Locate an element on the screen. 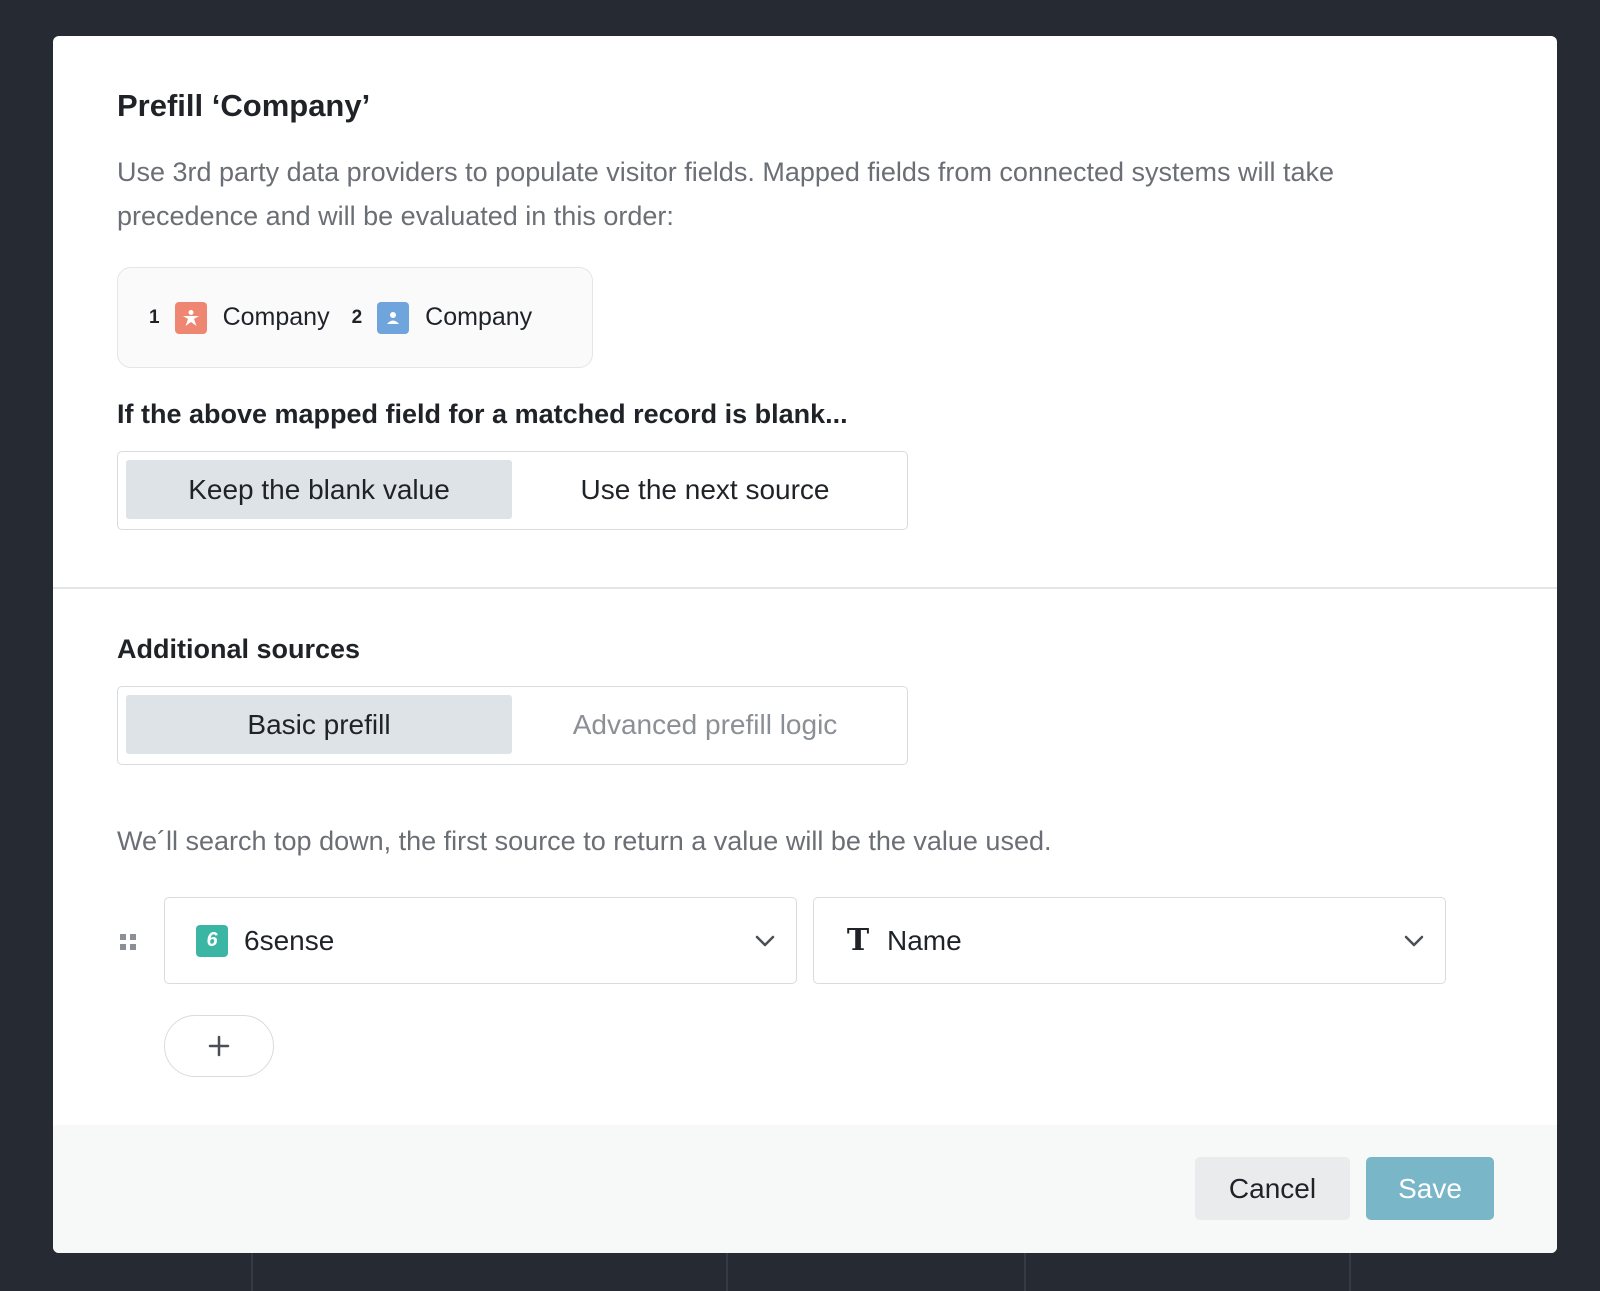 The width and height of the screenshot is (1600, 1291). cancel-button: Cancel is located at coordinates (1272, 1188).